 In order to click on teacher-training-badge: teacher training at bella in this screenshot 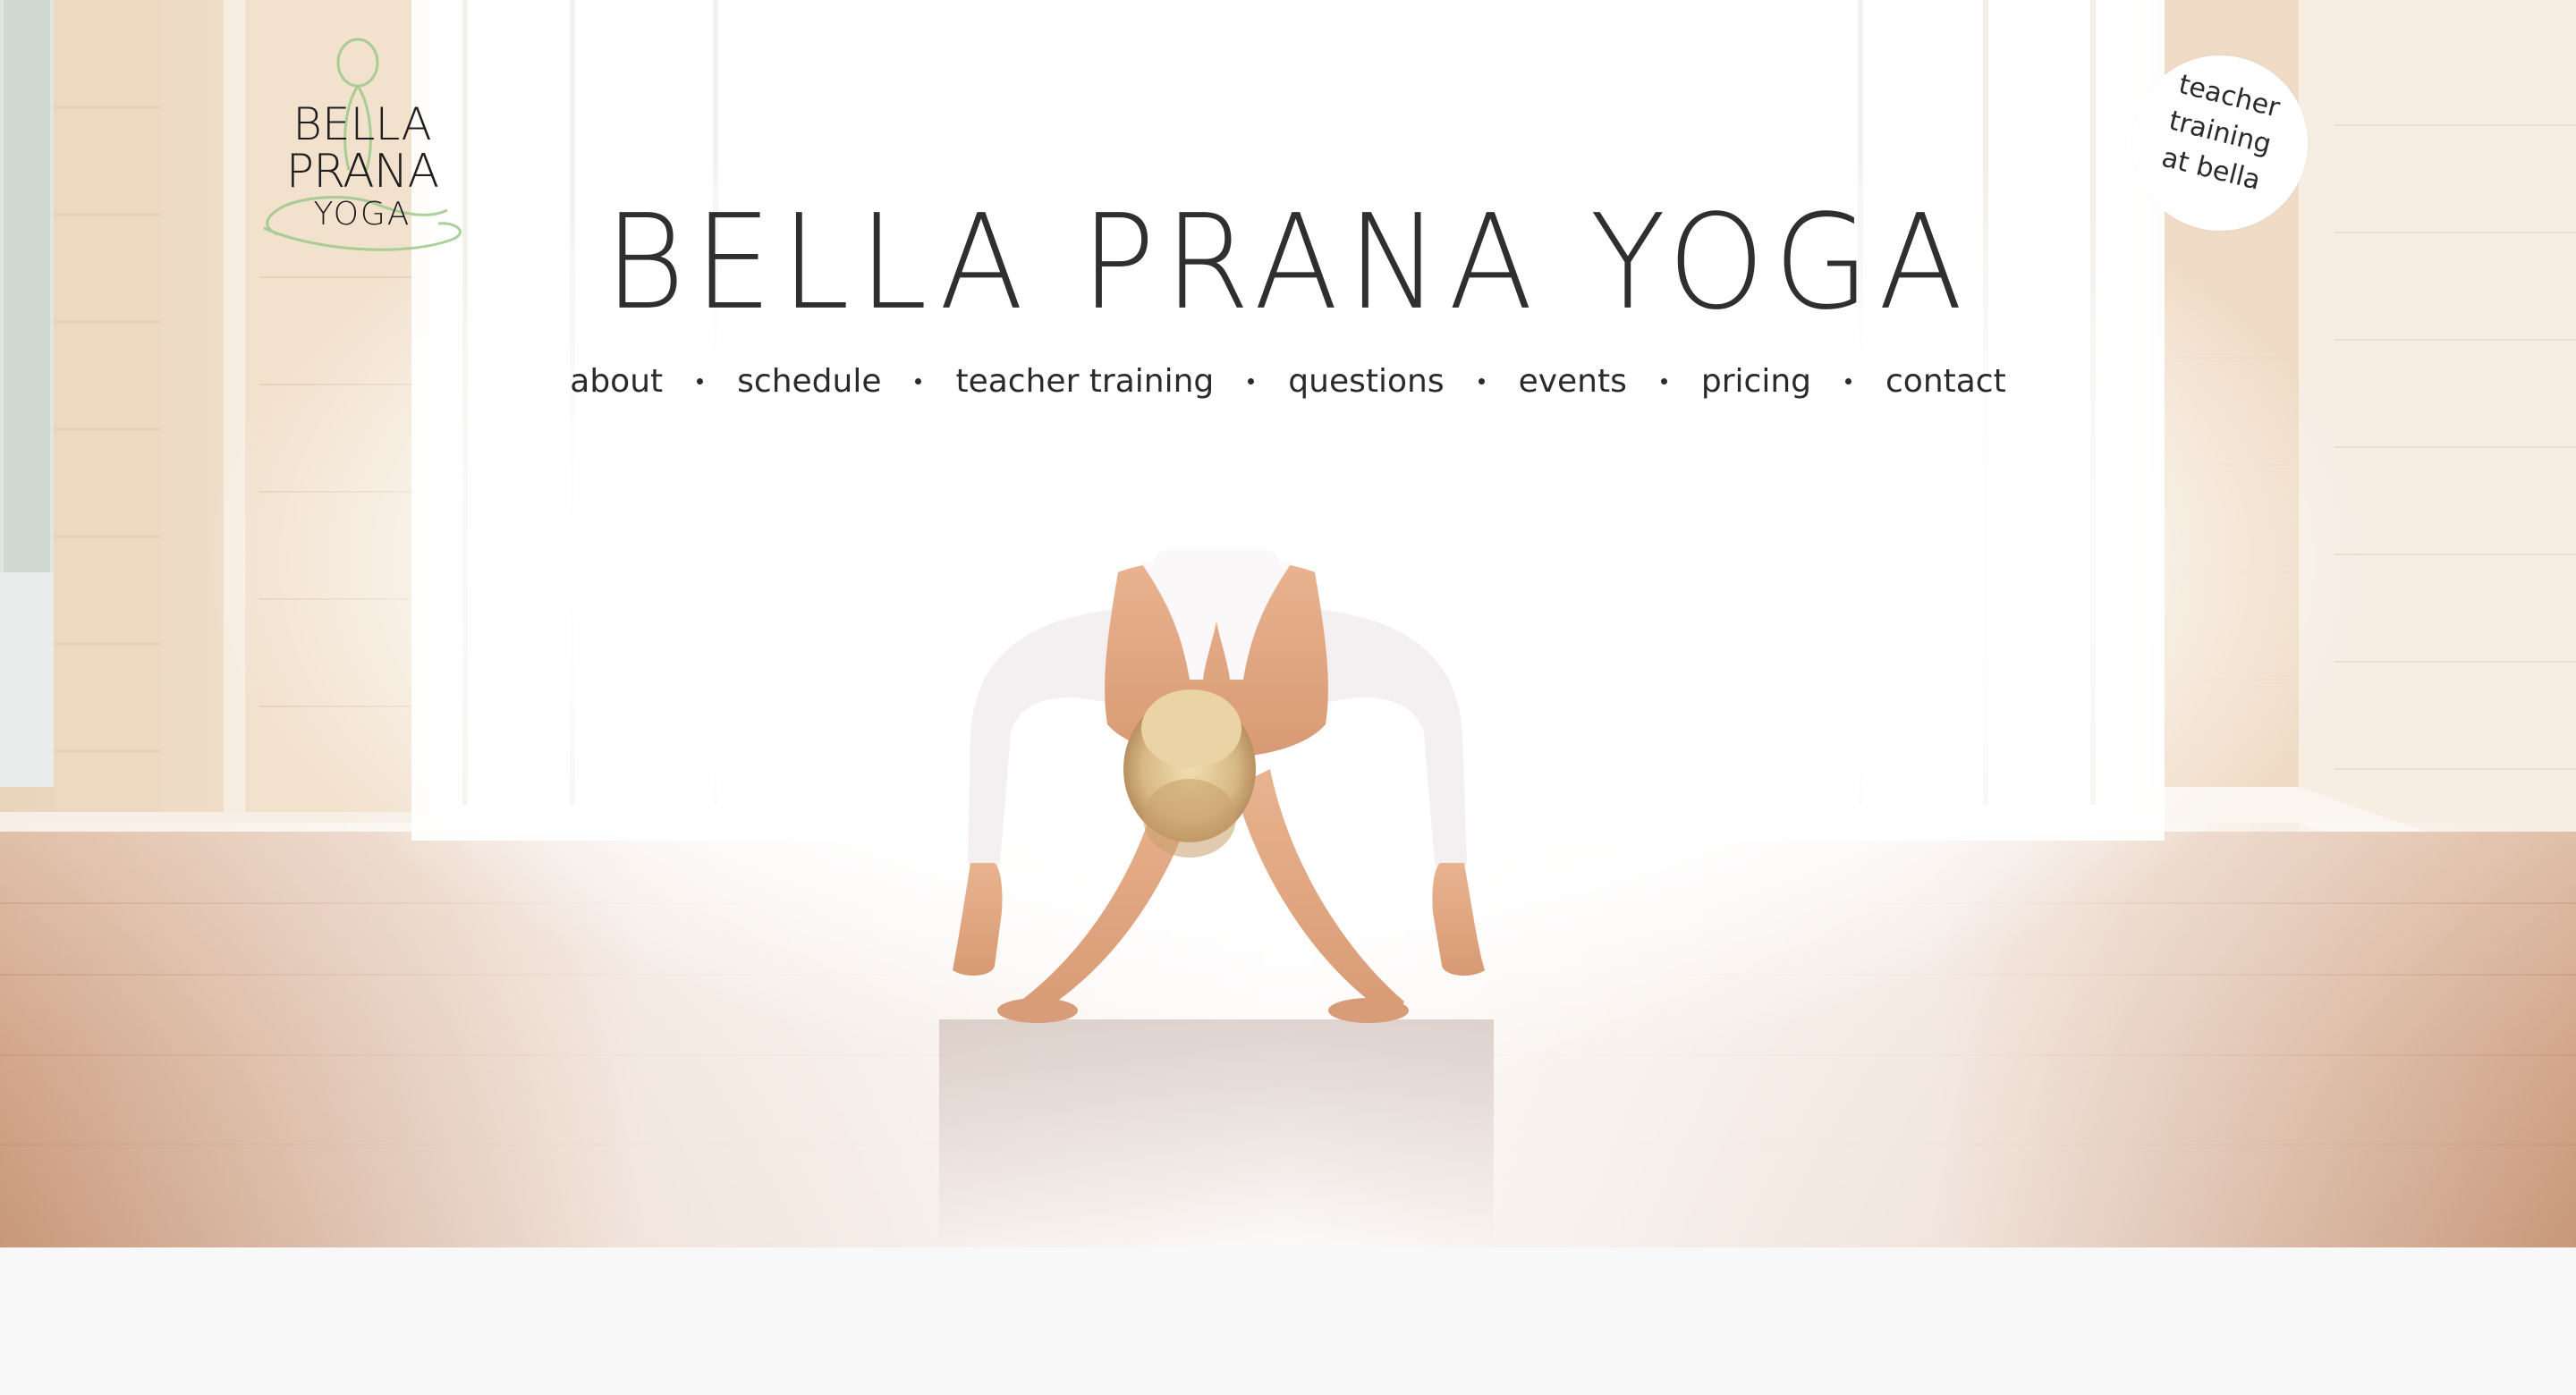, I will do `click(2220, 143)`.